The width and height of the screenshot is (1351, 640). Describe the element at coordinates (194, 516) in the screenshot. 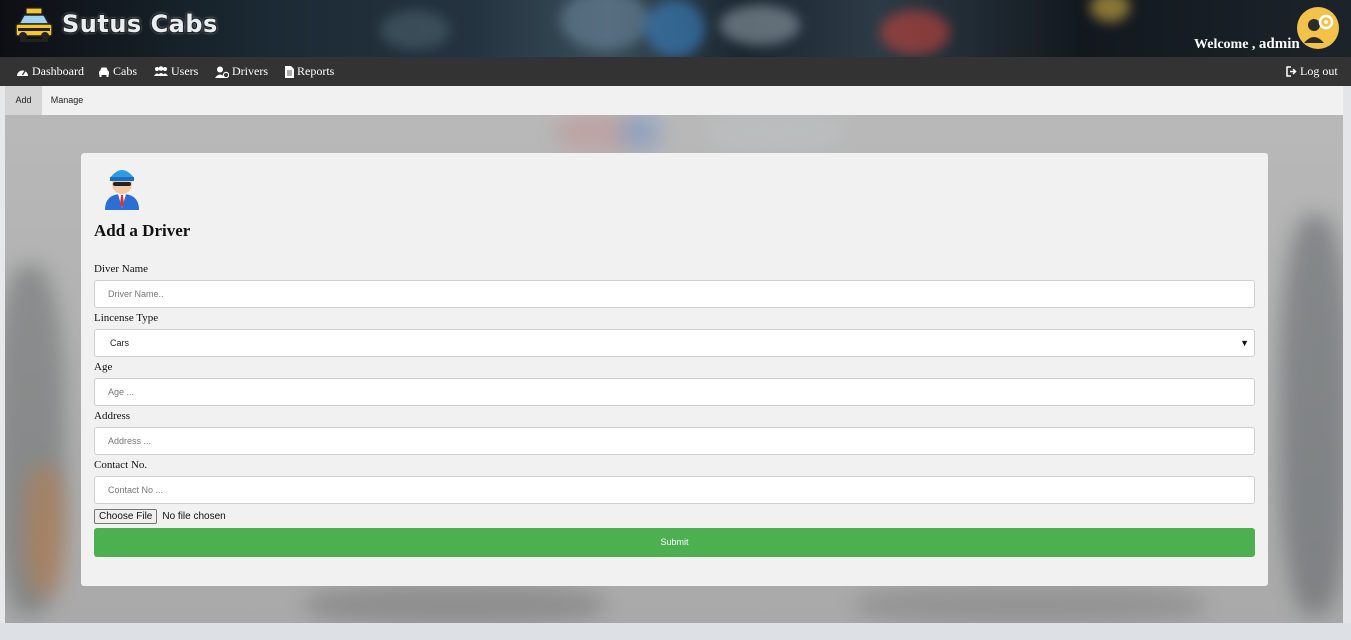

I see `file-status: No file chosen` at that location.